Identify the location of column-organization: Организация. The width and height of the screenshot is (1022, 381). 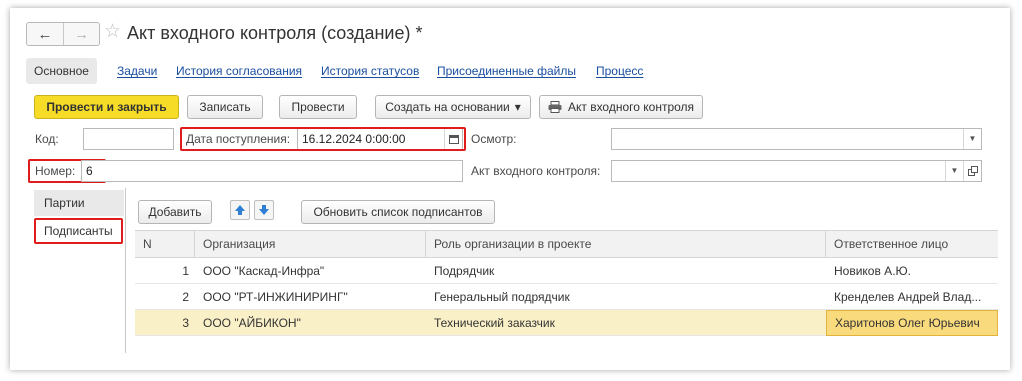
(310, 244).